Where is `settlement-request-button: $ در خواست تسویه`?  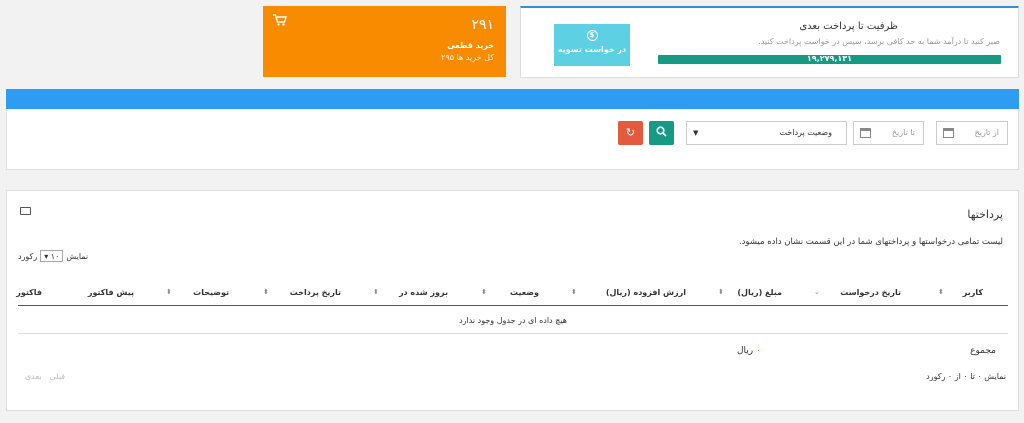 settlement-request-button: $ در خواست تسویه is located at coordinates (592, 45).